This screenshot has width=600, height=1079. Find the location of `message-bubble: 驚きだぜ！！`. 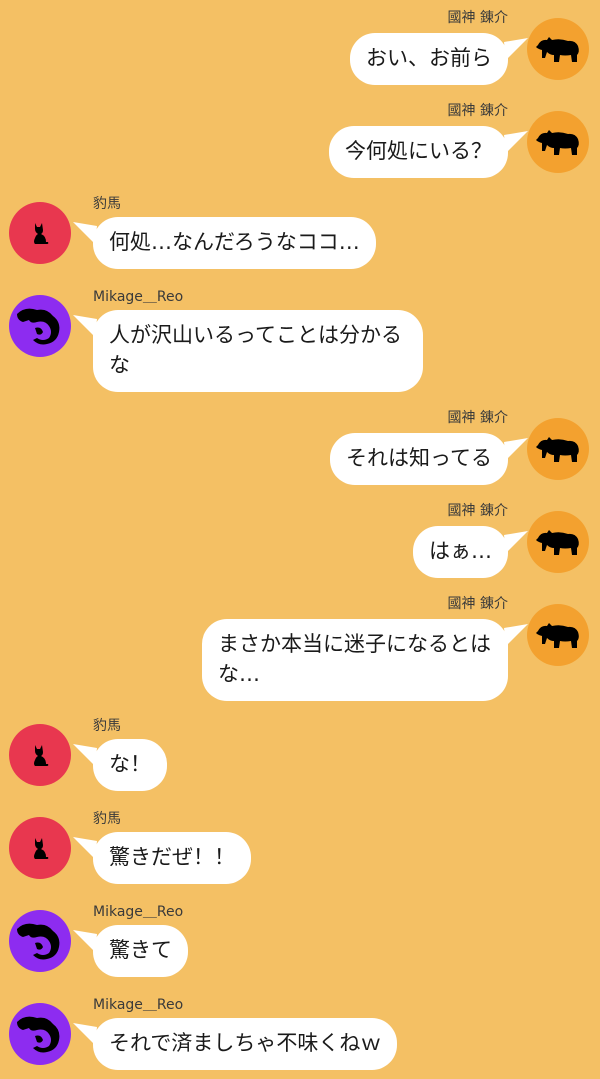

message-bubble: 驚きだぜ！！ is located at coordinates (172, 858).